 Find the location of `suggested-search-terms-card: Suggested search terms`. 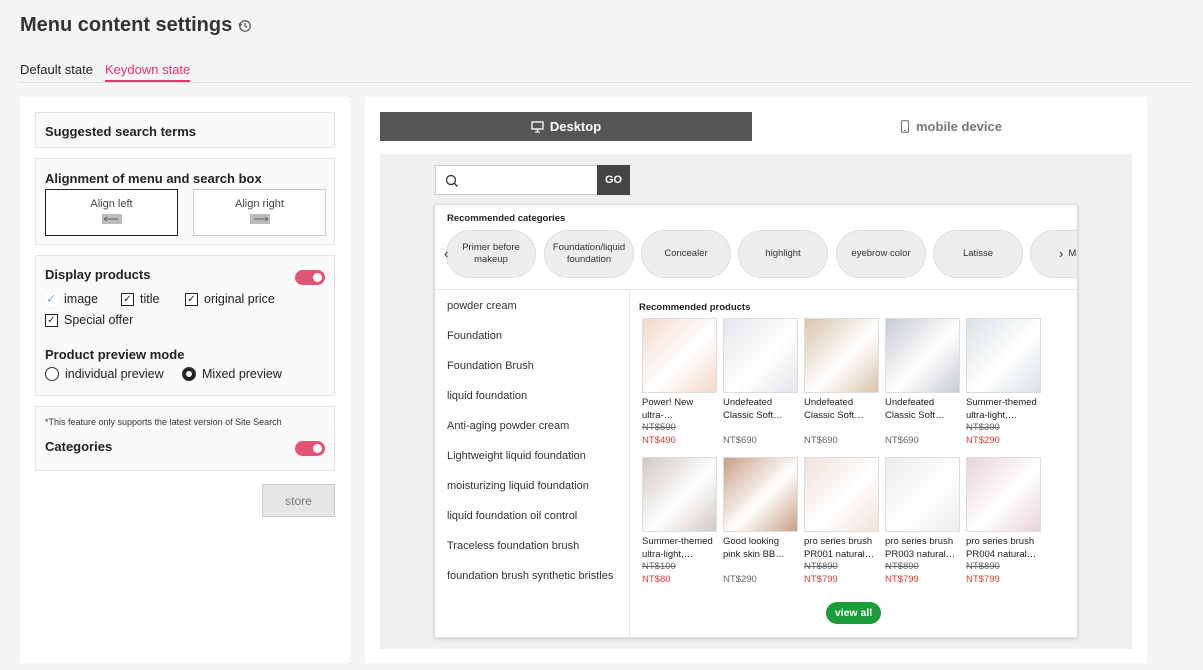

suggested-search-terms-card: Suggested search terms is located at coordinates (185, 130).